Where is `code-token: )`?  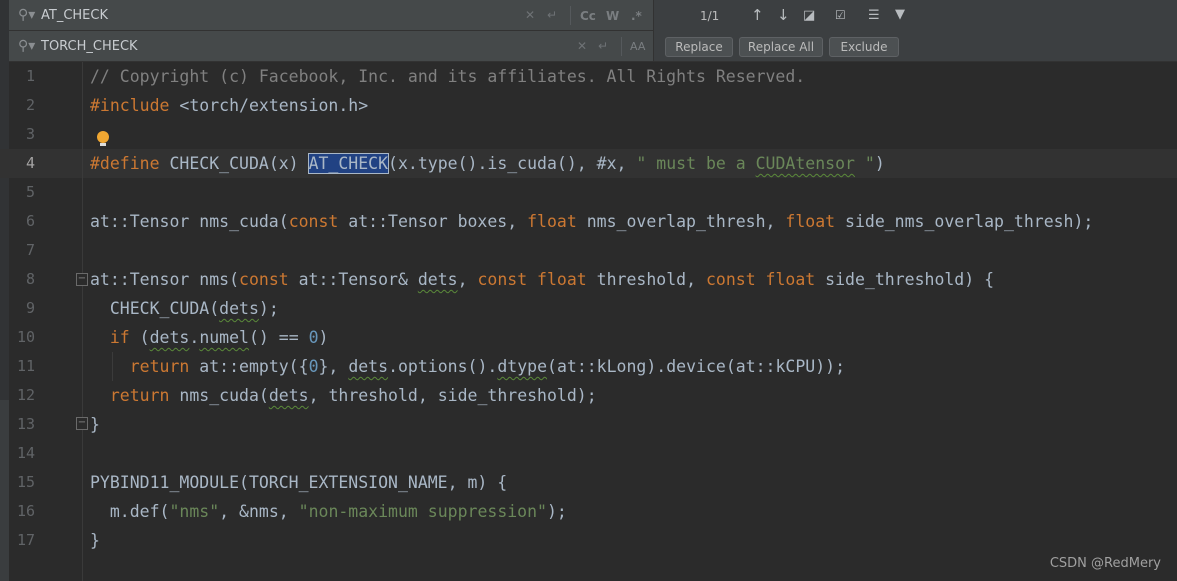
code-token: ) is located at coordinates (879, 163).